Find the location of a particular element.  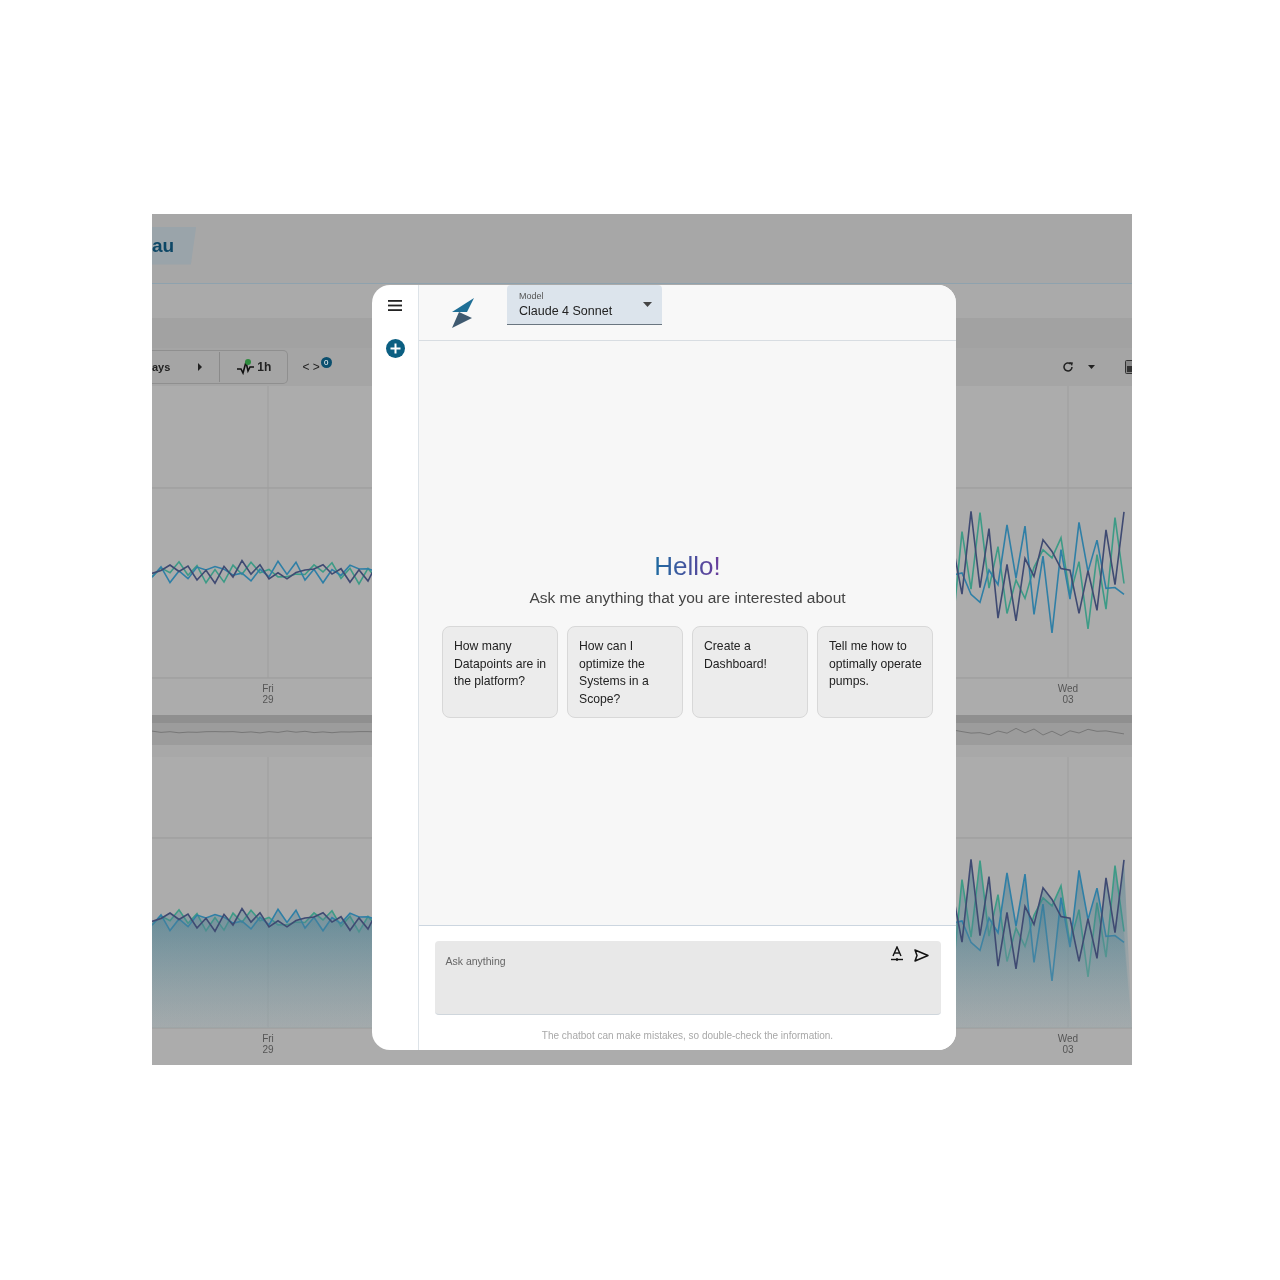

model-select: Model Claude 4 Sonnet is located at coordinates (584, 305).